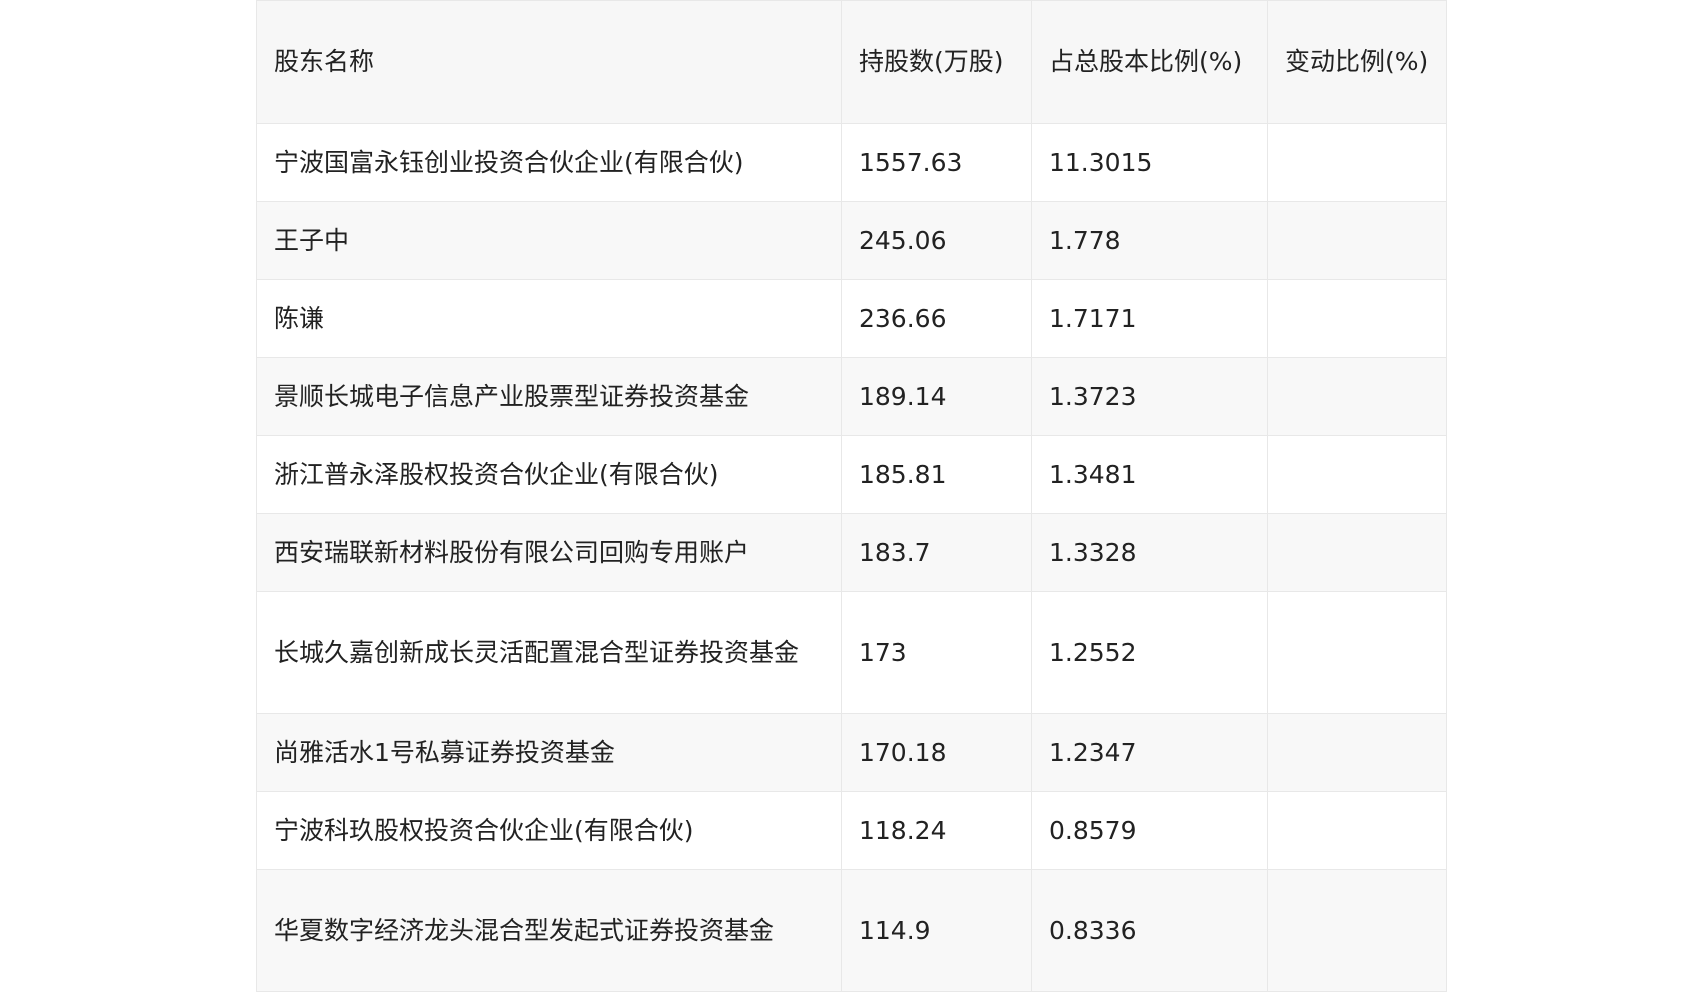  I want to click on cell-share-ratio: 1.778, so click(1149, 240).